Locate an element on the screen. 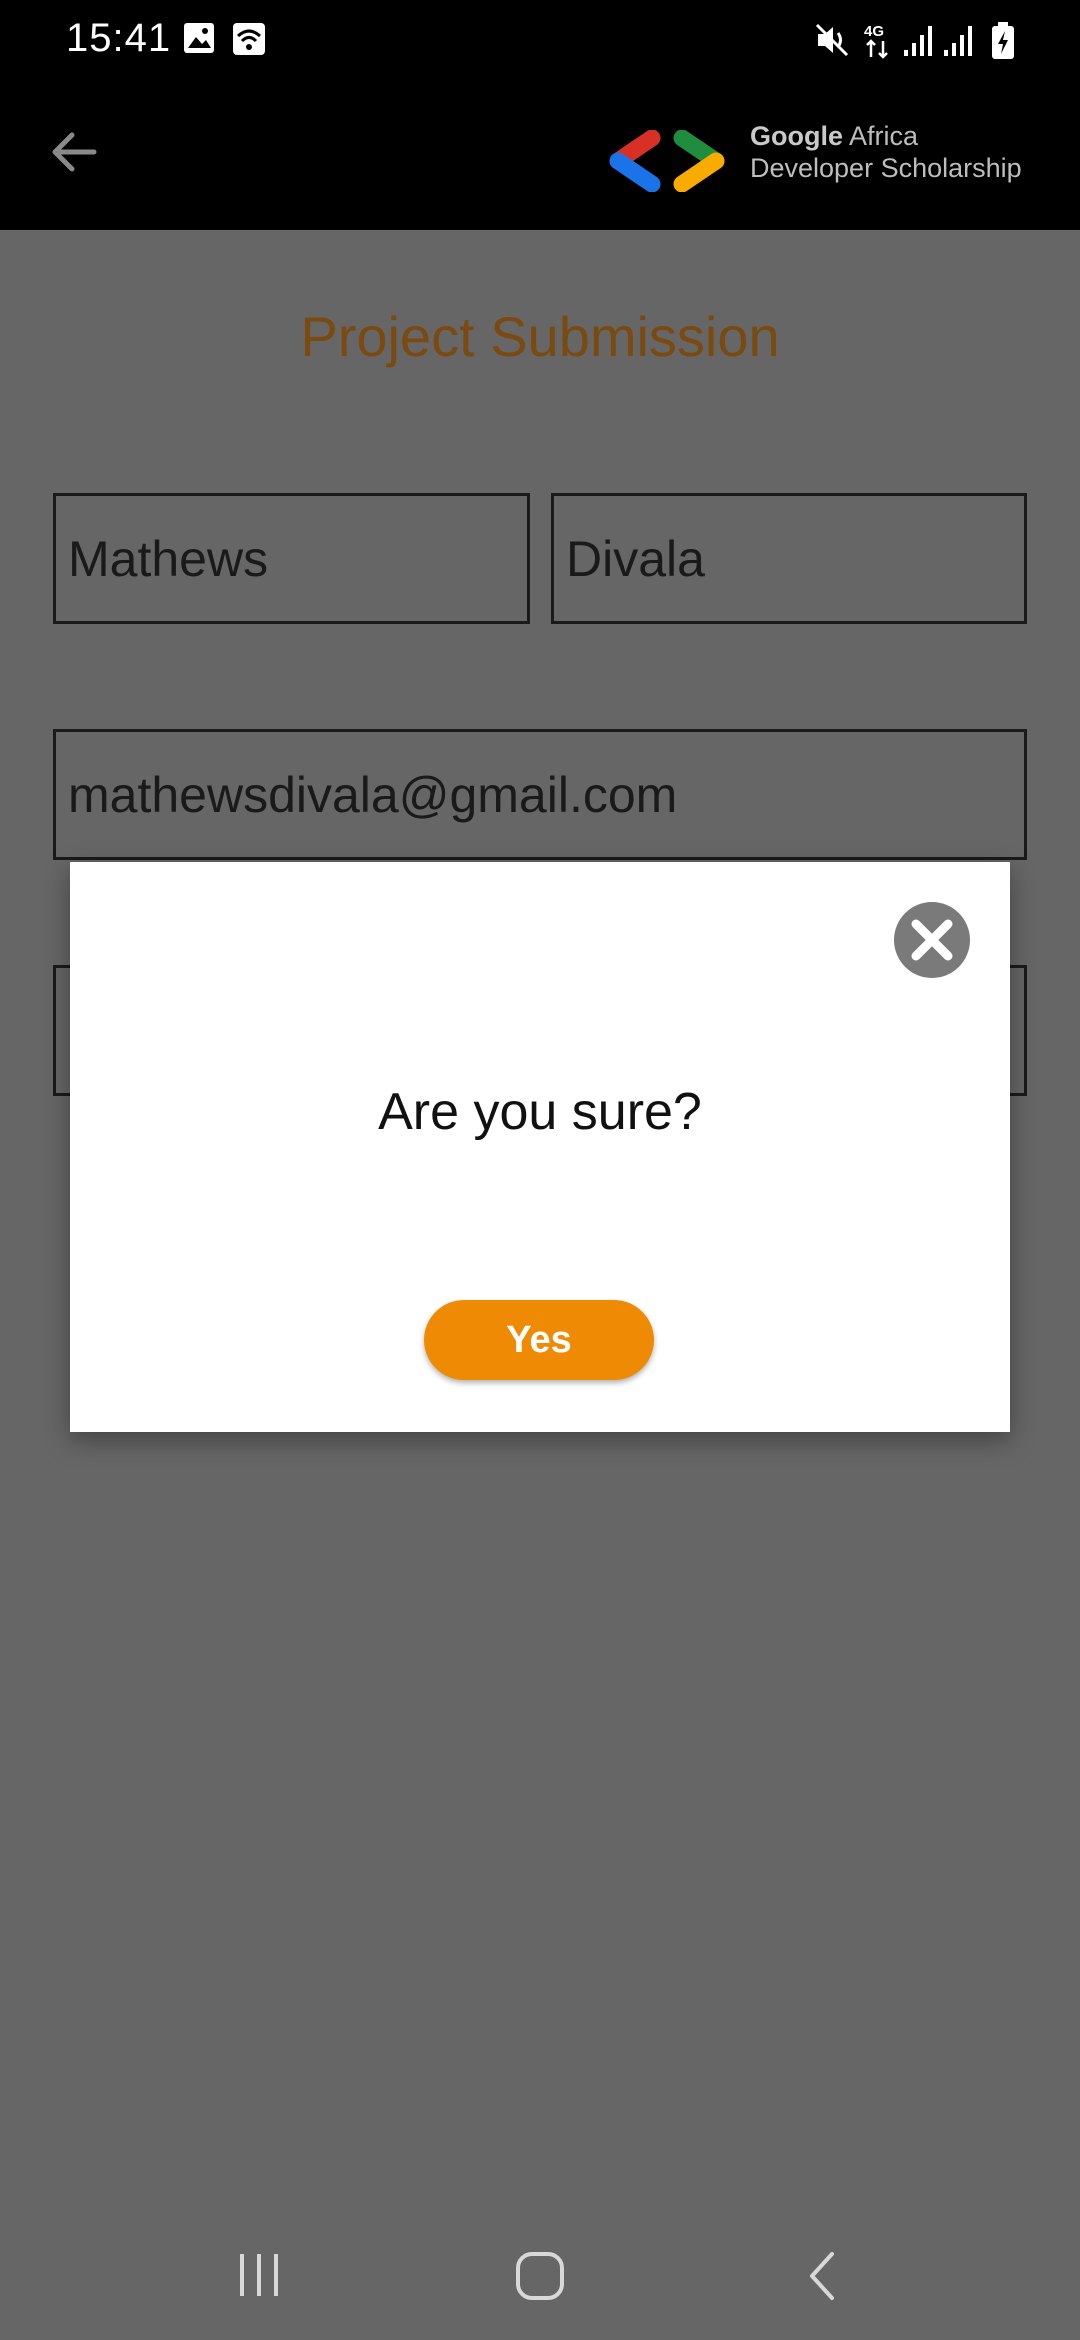 Image resolution: width=1080 pixels, height=2340 pixels. battery-charging-icon is located at coordinates (1003, 40).